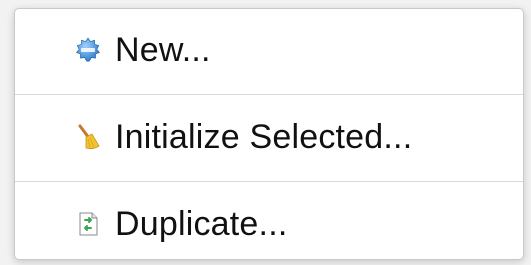  Describe the element at coordinates (88, 137) in the screenshot. I see `broom-icon` at that location.